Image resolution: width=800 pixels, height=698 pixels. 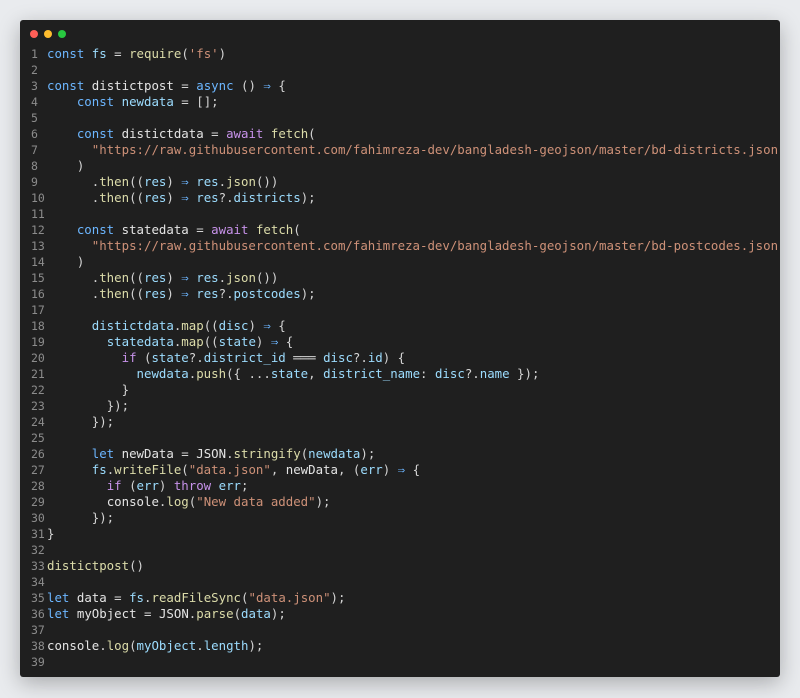 What do you see at coordinates (211, 453) in the screenshot?
I see `code-token: JSON` at bounding box center [211, 453].